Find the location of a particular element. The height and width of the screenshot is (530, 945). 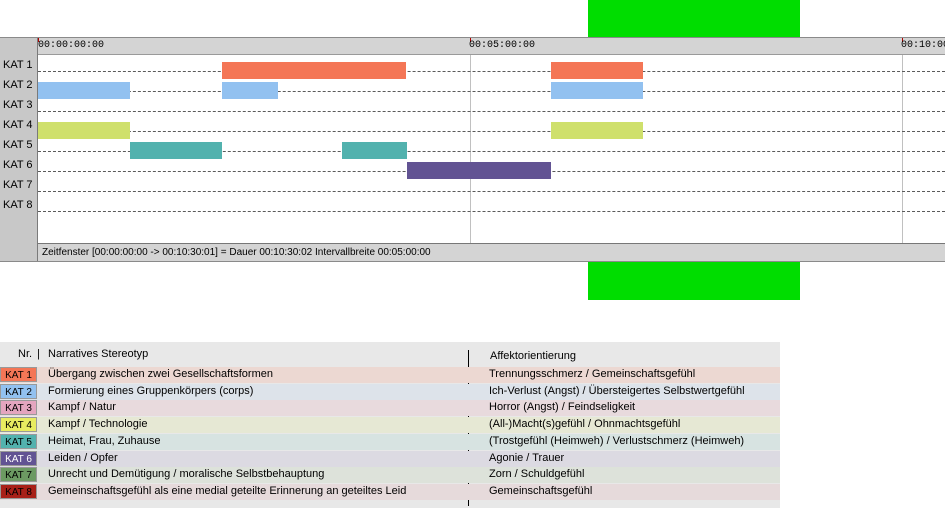

row-label-kat-5: KAT 5 is located at coordinates (18, 145).